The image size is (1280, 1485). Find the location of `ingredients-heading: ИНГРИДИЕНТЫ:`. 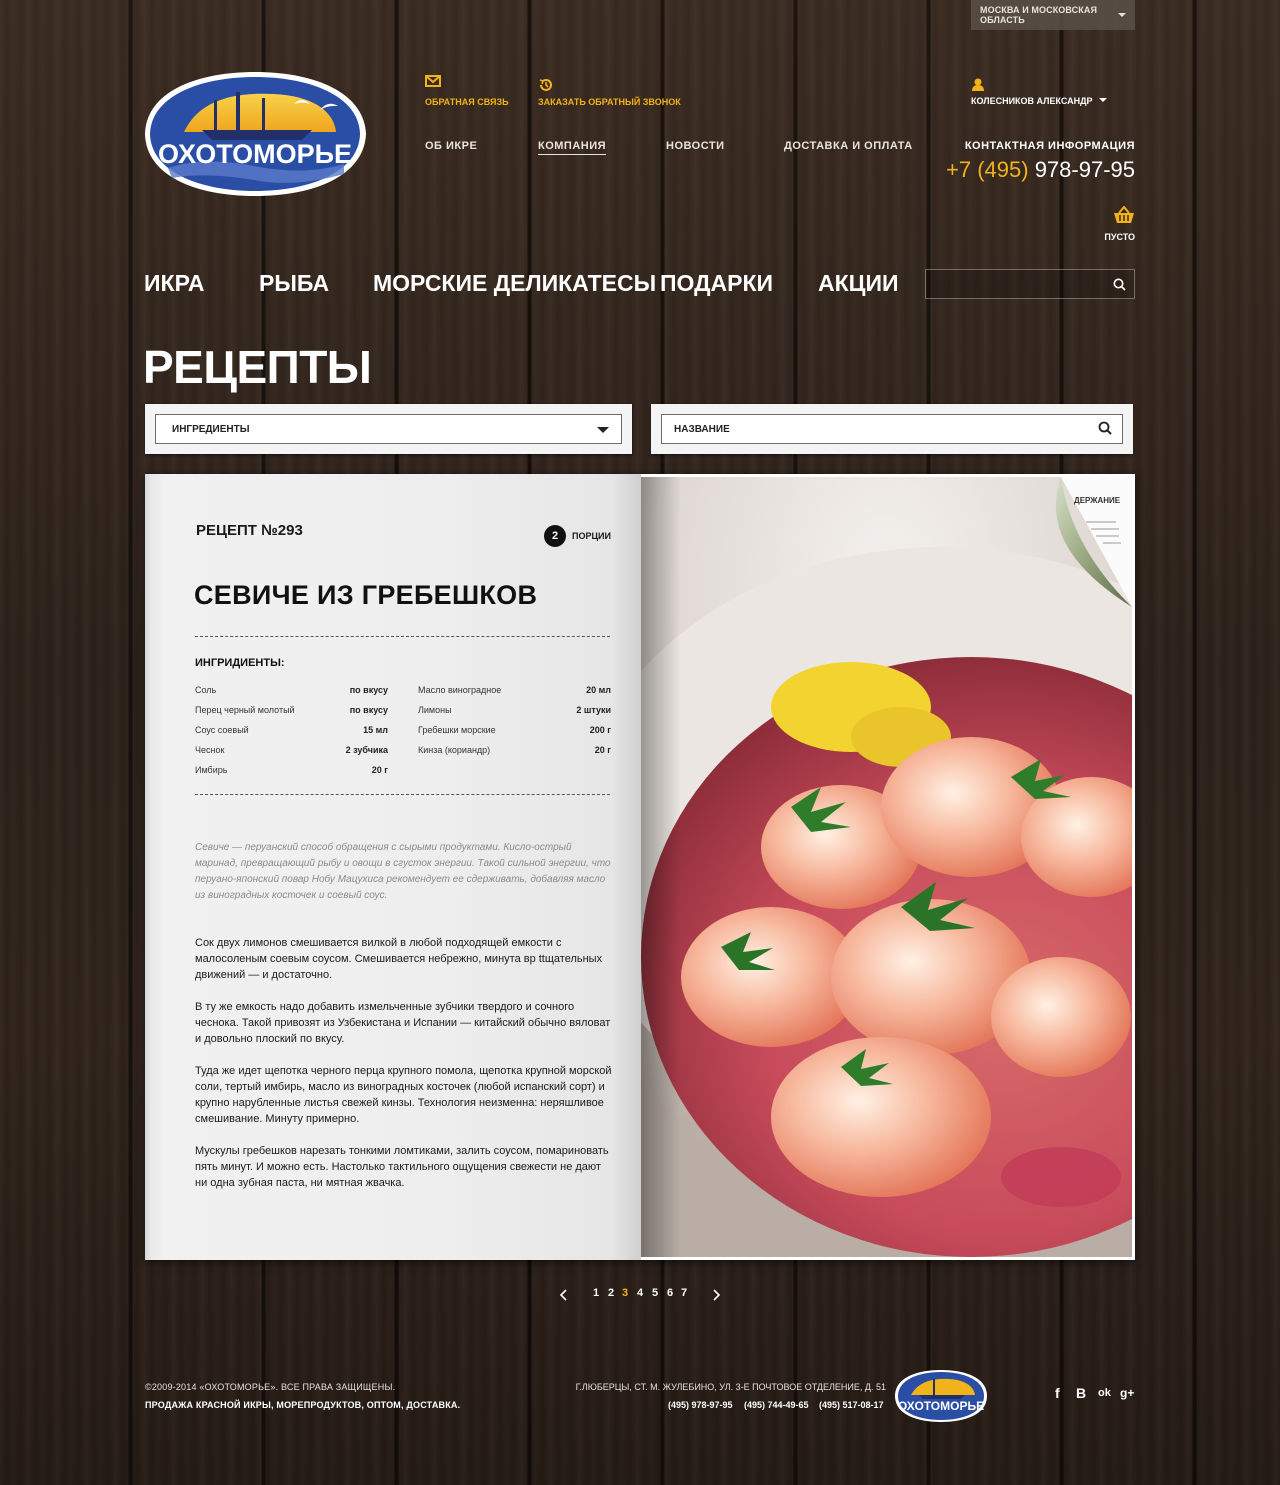

ingredients-heading: ИНГРИДИЕНТЫ: is located at coordinates (240, 663).